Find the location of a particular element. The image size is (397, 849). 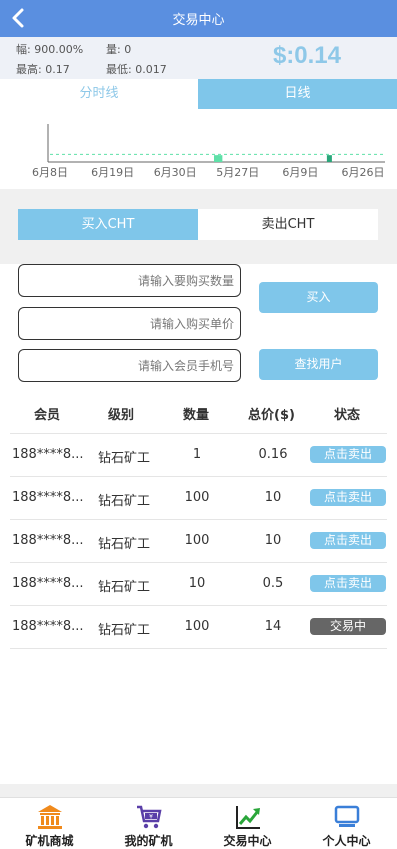

volume-stat: 量: 0 is located at coordinates (119, 49).